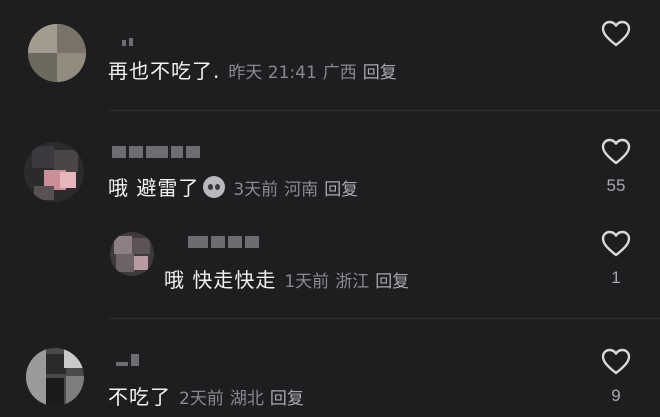 The height and width of the screenshot is (417, 660). Describe the element at coordinates (220, 280) in the screenshot. I see `comment-text: 哦 快走快走` at that location.